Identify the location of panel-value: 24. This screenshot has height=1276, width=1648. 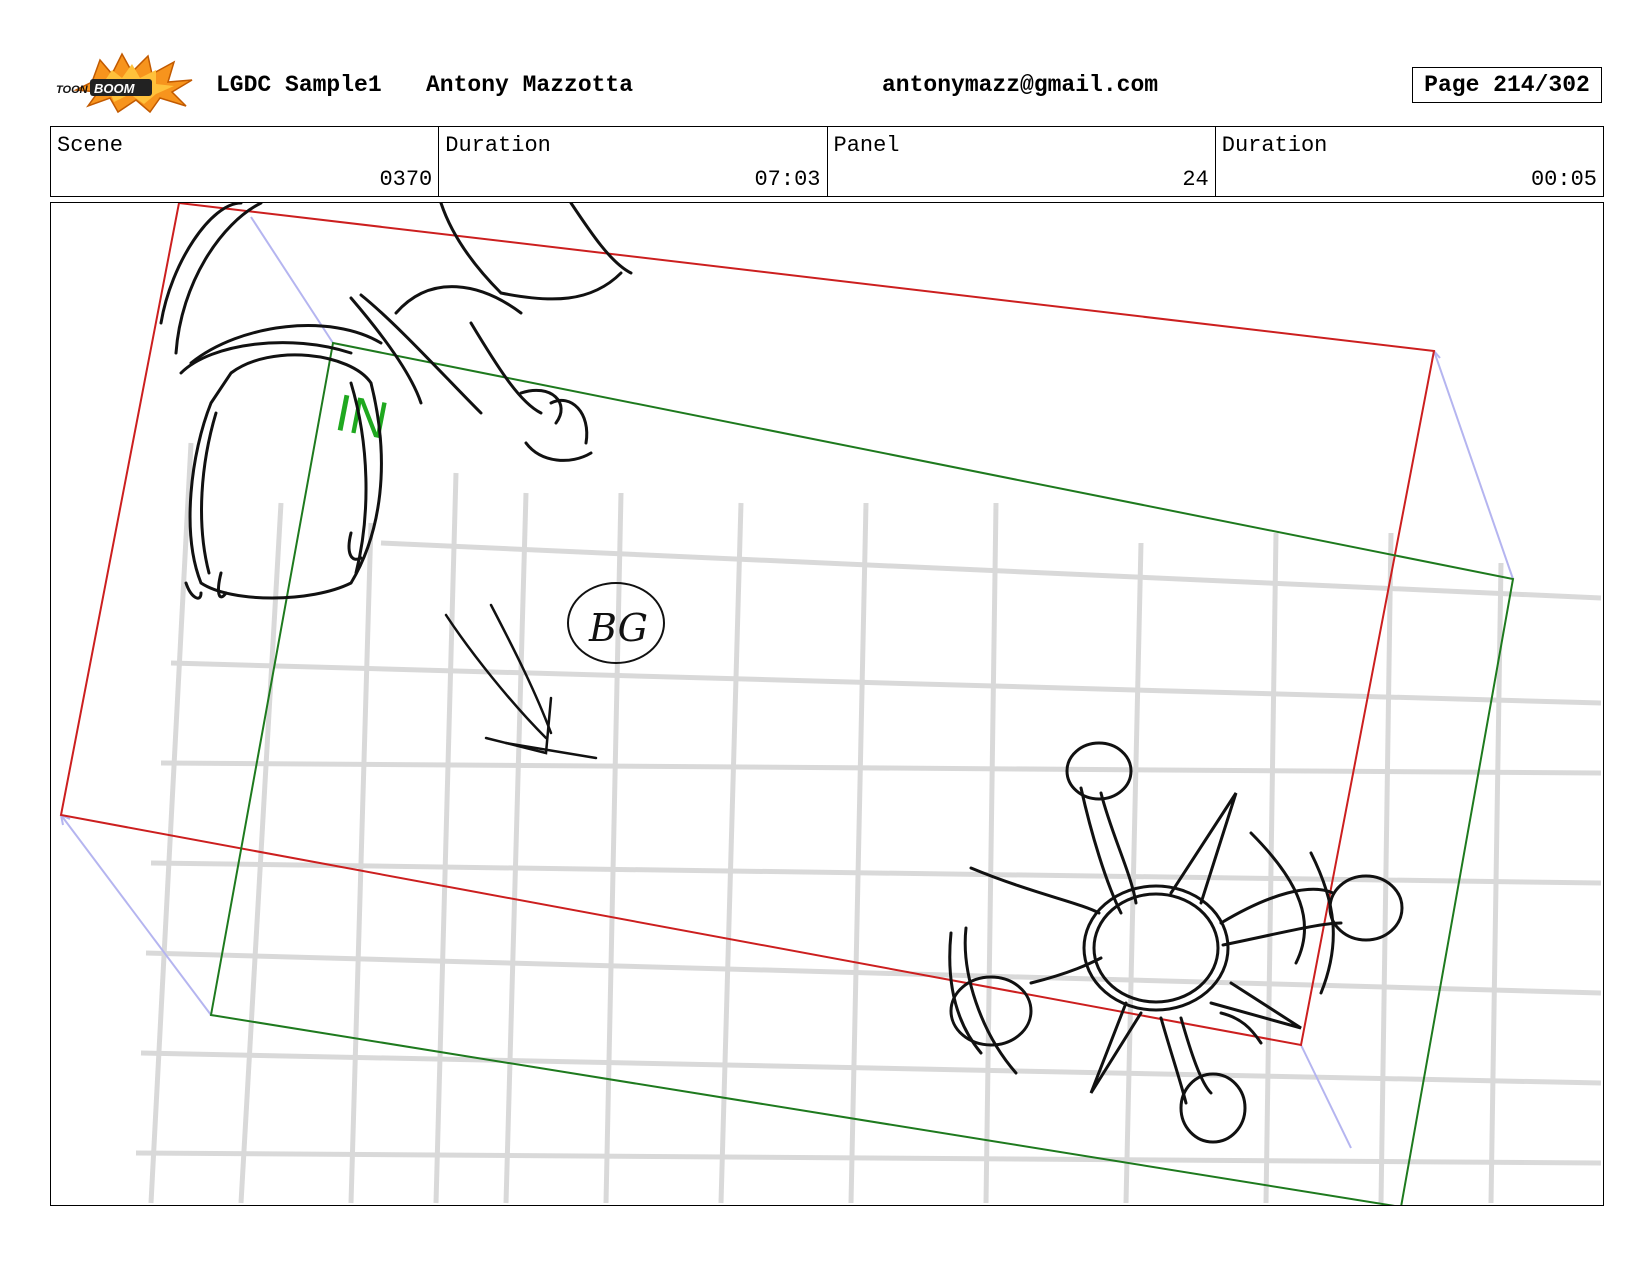
(1195, 179).